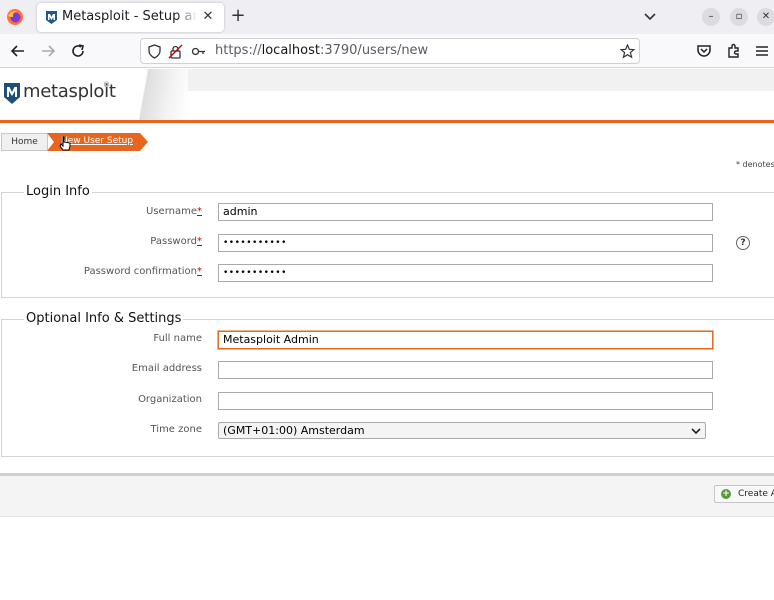 Image resolution: width=774 pixels, height=600 pixels. I want to click on firefox-icon, so click(15, 17).